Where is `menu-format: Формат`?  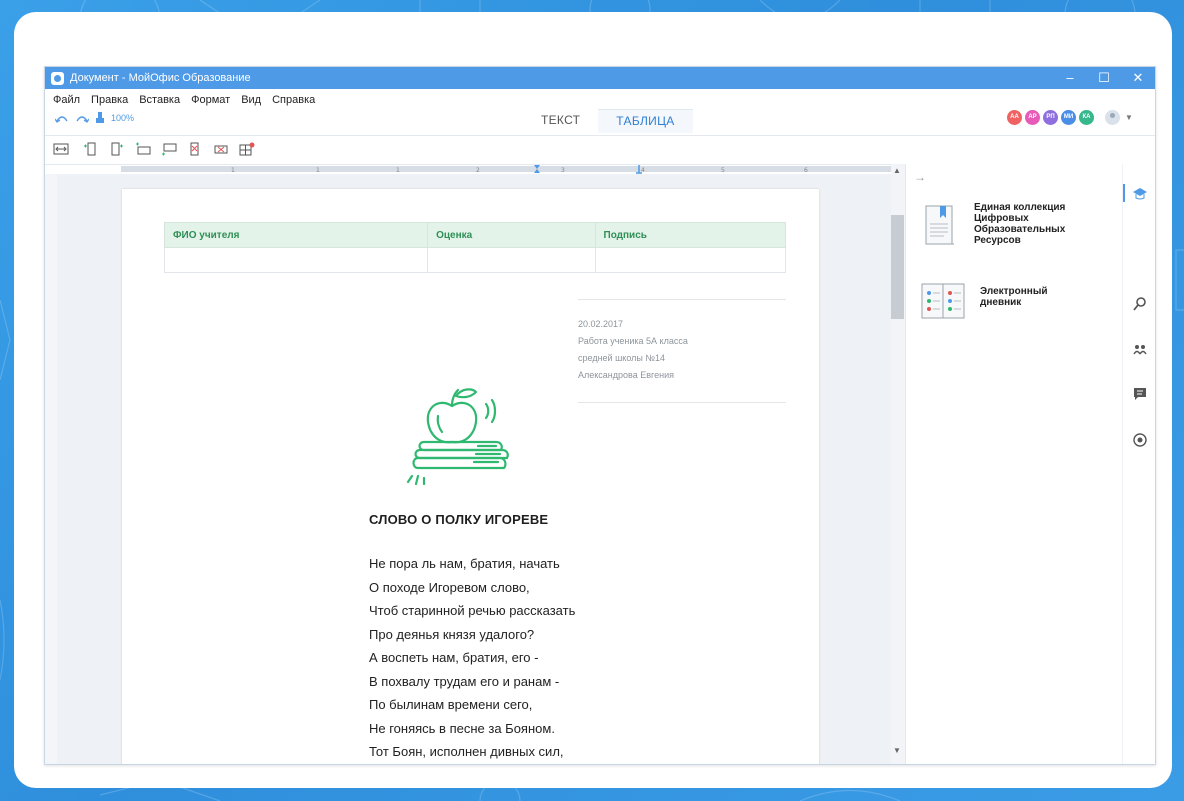 menu-format: Формат is located at coordinates (210, 100).